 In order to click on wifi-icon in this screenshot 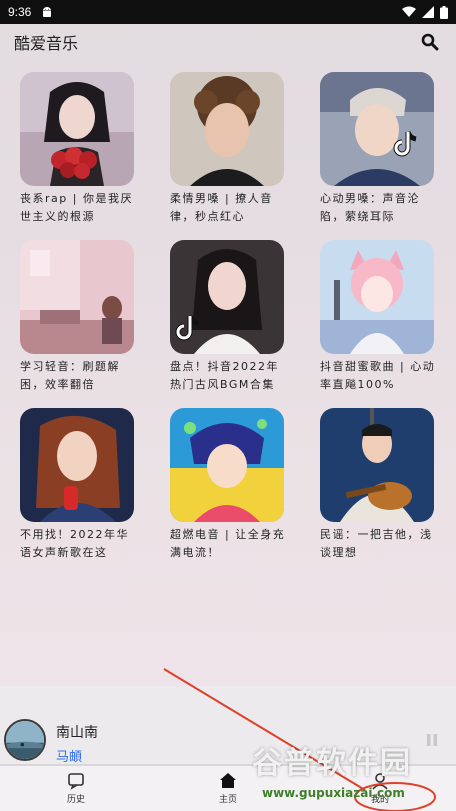, I will do `click(409, 11)`.